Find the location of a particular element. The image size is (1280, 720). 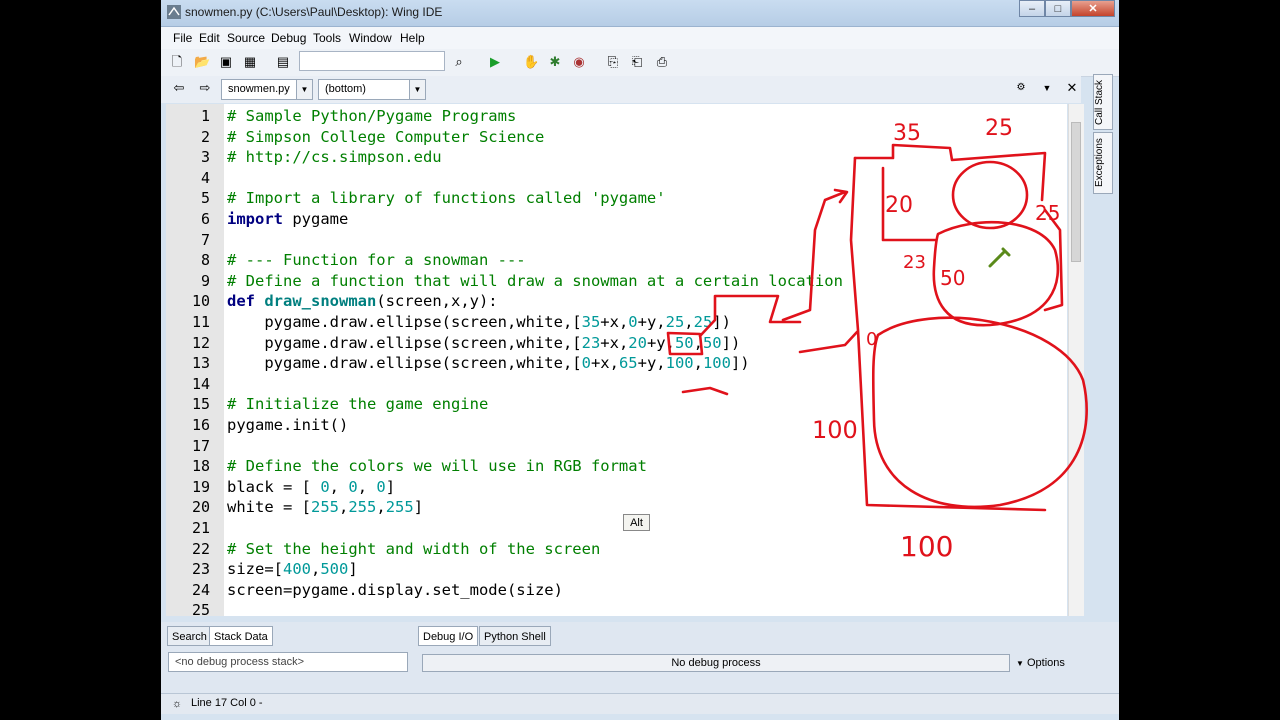

new-file-icon: 🗋 is located at coordinates (177, 62).